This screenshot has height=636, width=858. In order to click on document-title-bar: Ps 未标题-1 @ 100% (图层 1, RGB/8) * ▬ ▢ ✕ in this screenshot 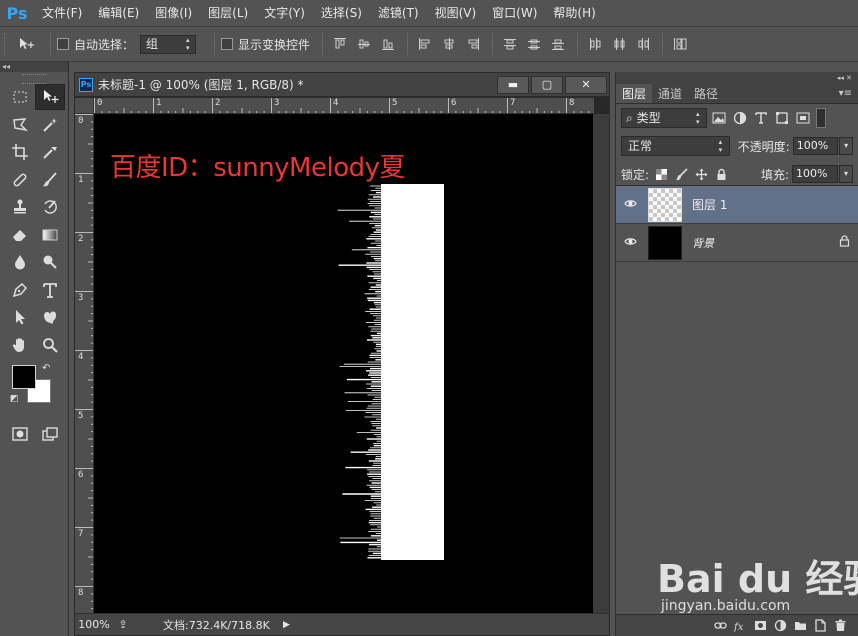, I will do `click(342, 85)`.